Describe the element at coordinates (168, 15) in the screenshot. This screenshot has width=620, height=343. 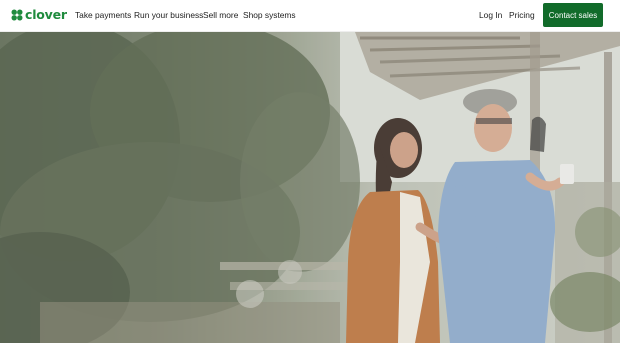
I see `nav-run-your-business: Run your business` at that location.